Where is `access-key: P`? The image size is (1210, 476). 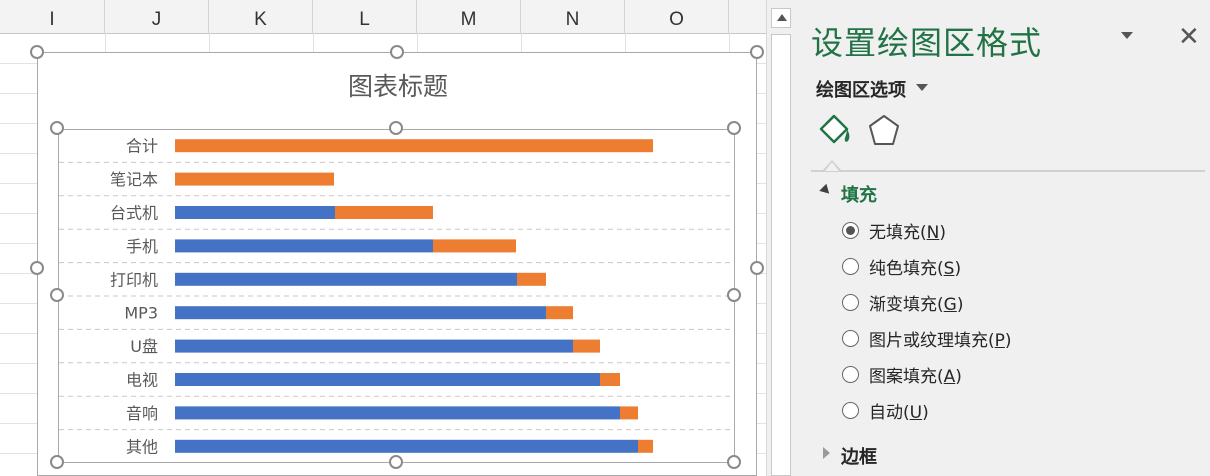
access-key: P is located at coordinates (999, 340).